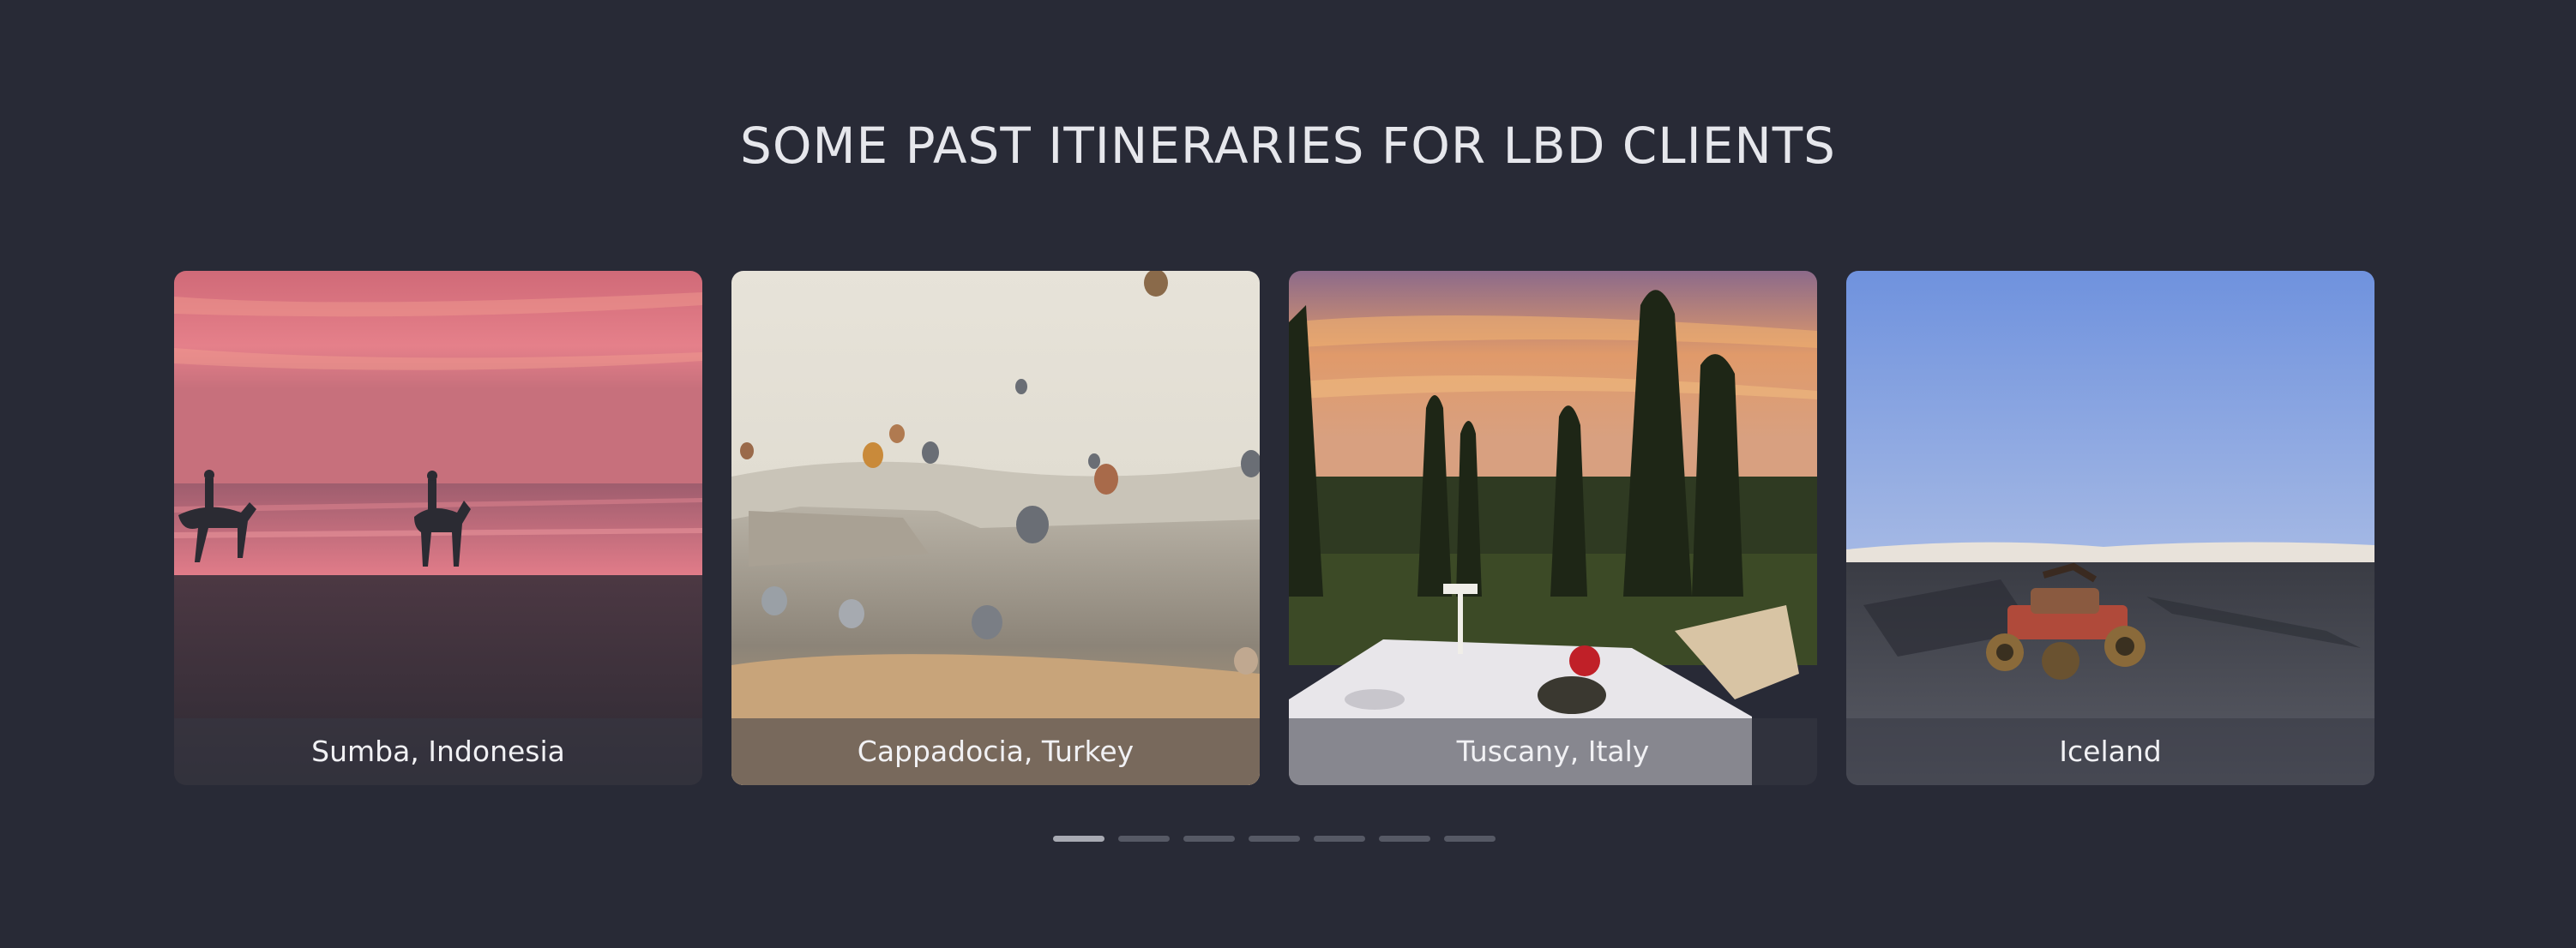  Describe the element at coordinates (1288, 146) in the screenshot. I see `section-title: SOME PAST ITINERARIES FOR LBD CLIENTS` at that location.